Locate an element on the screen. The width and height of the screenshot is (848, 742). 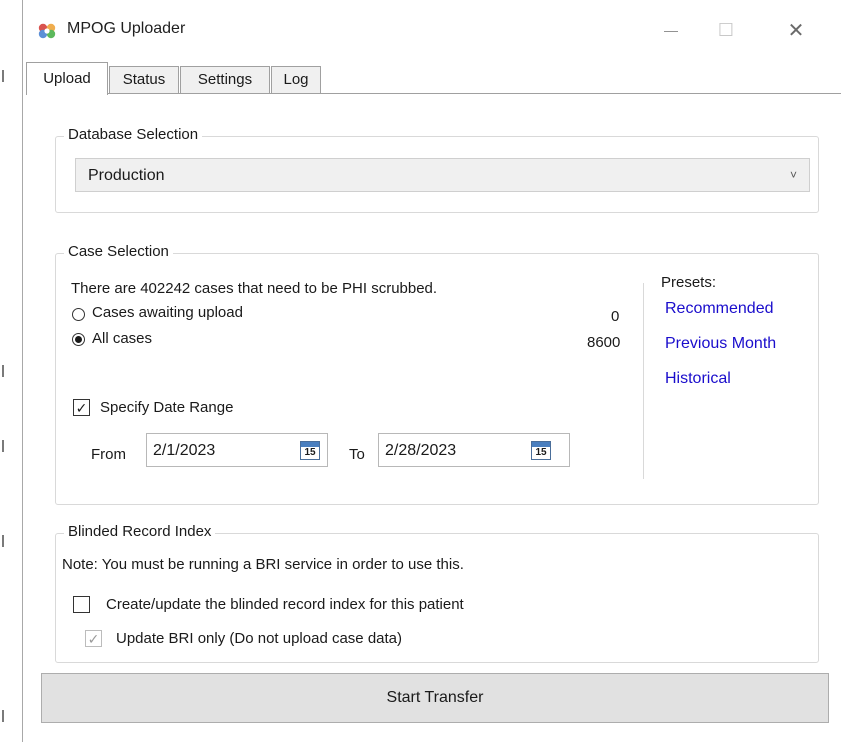
cases-awaiting-upload-count: 0 is located at coordinates (615, 316).